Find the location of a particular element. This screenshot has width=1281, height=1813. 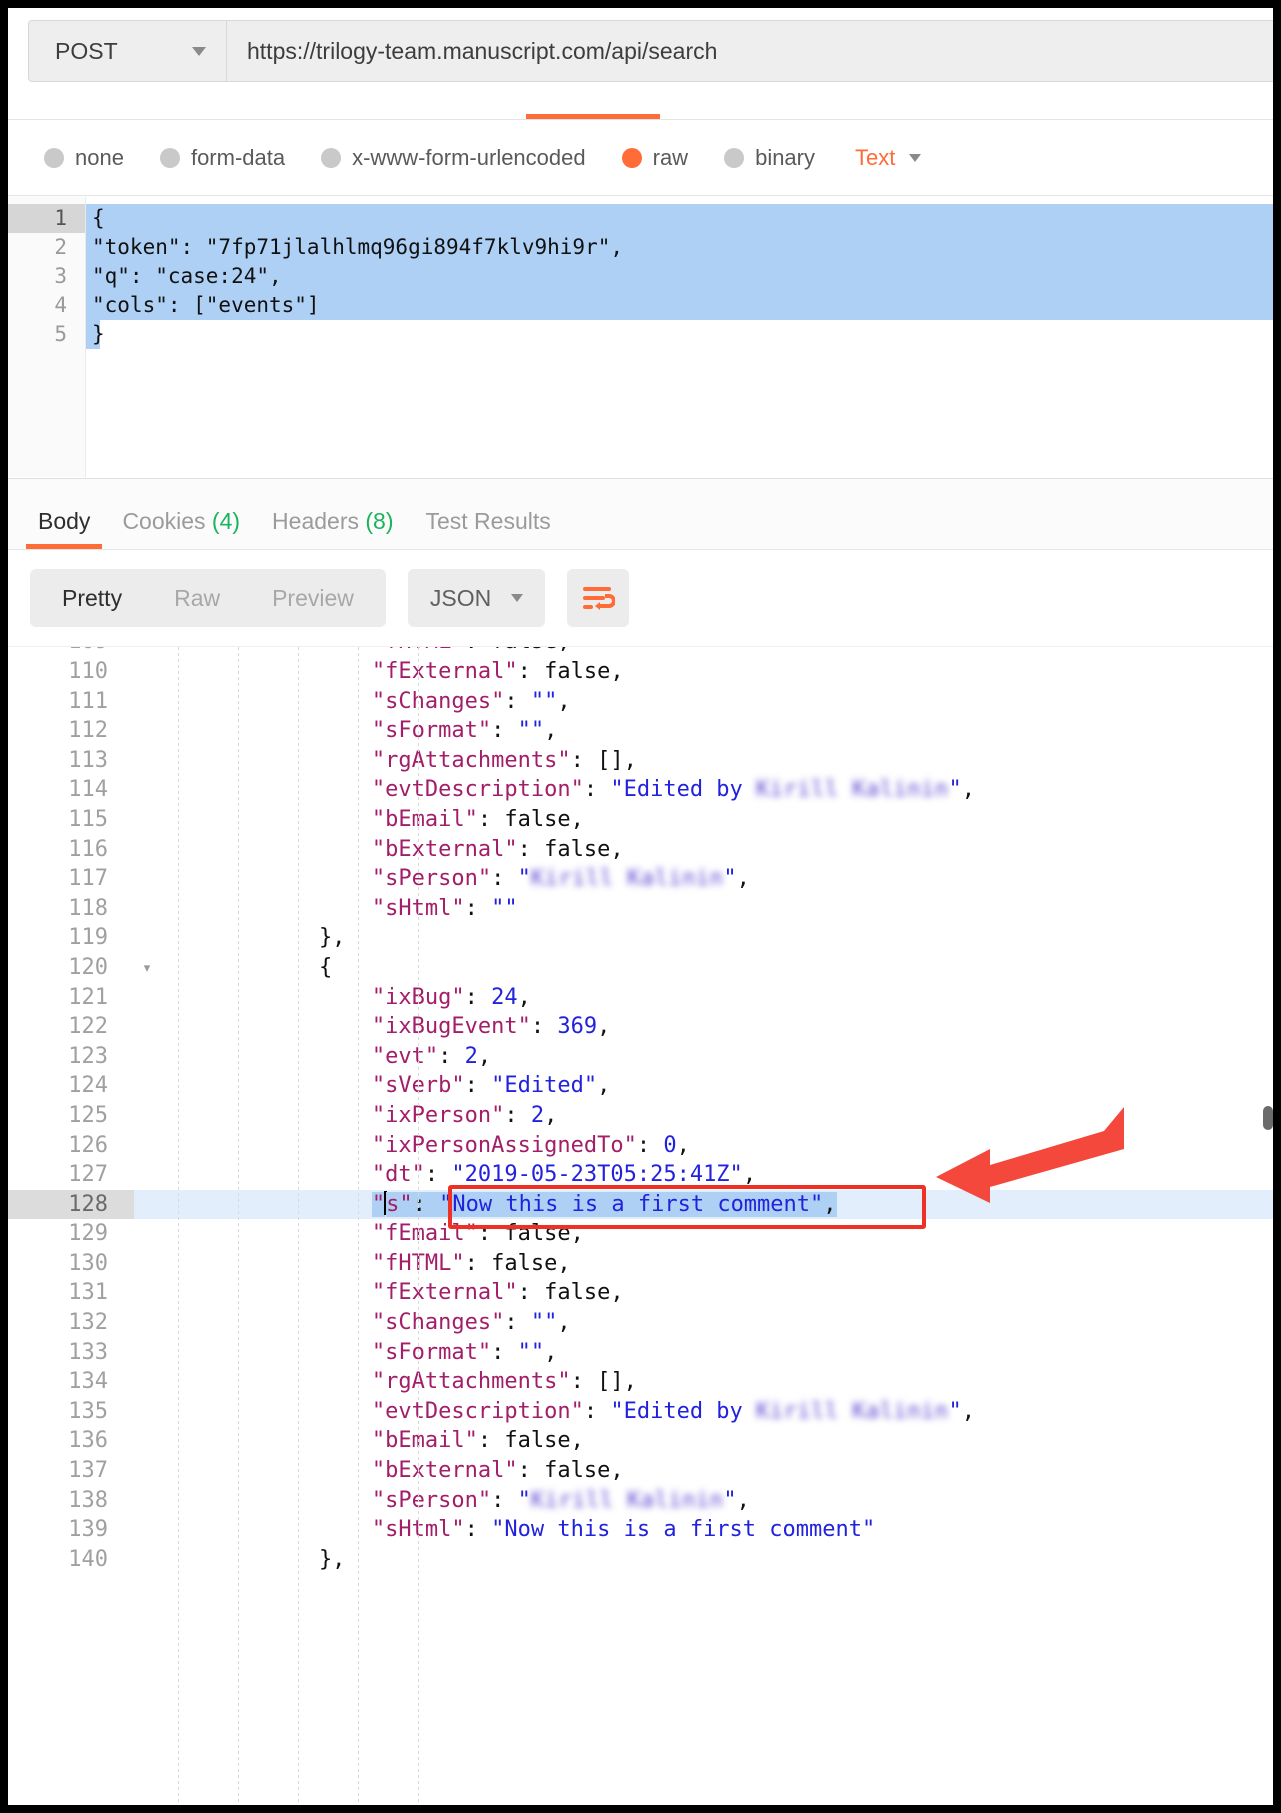

response-code-line: 117 "sPerson": "Kirill Kalinin", is located at coordinates (640, 879).